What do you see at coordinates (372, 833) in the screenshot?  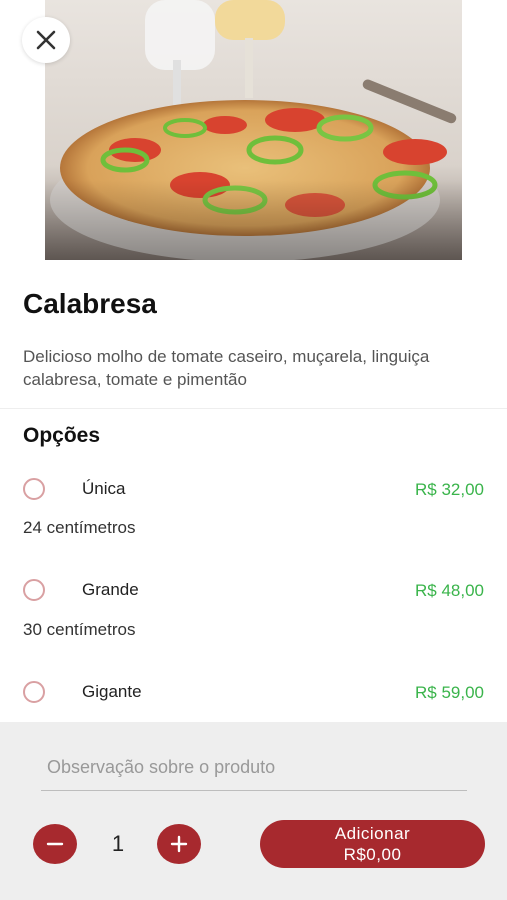 I see `add-button-label: Adicionar` at bounding box center [372, 833].